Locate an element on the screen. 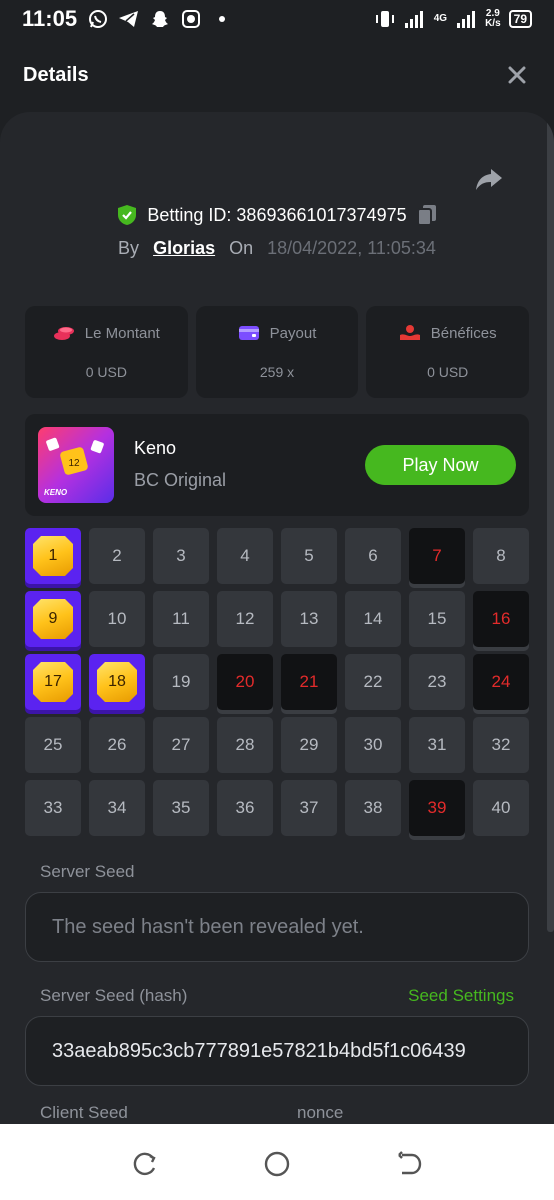  keno-number: 7 is located at coordinates (437, 555).